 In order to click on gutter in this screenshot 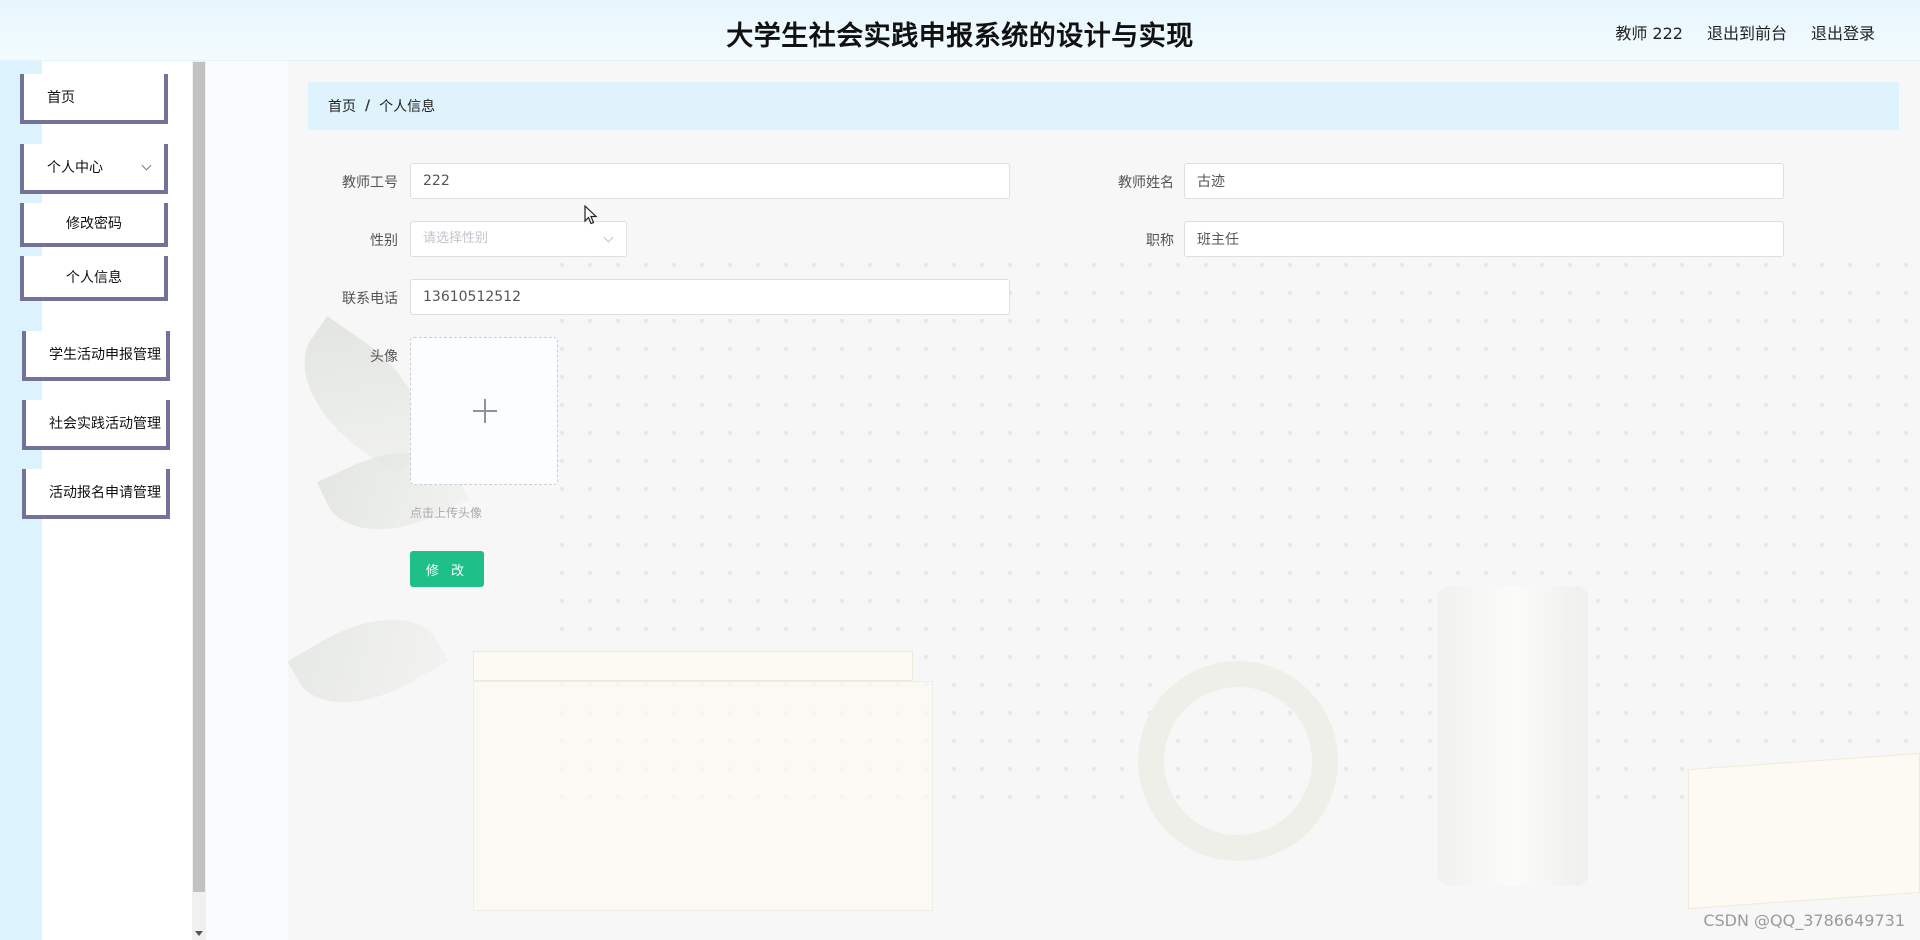, I will do `click(247, 500)`.